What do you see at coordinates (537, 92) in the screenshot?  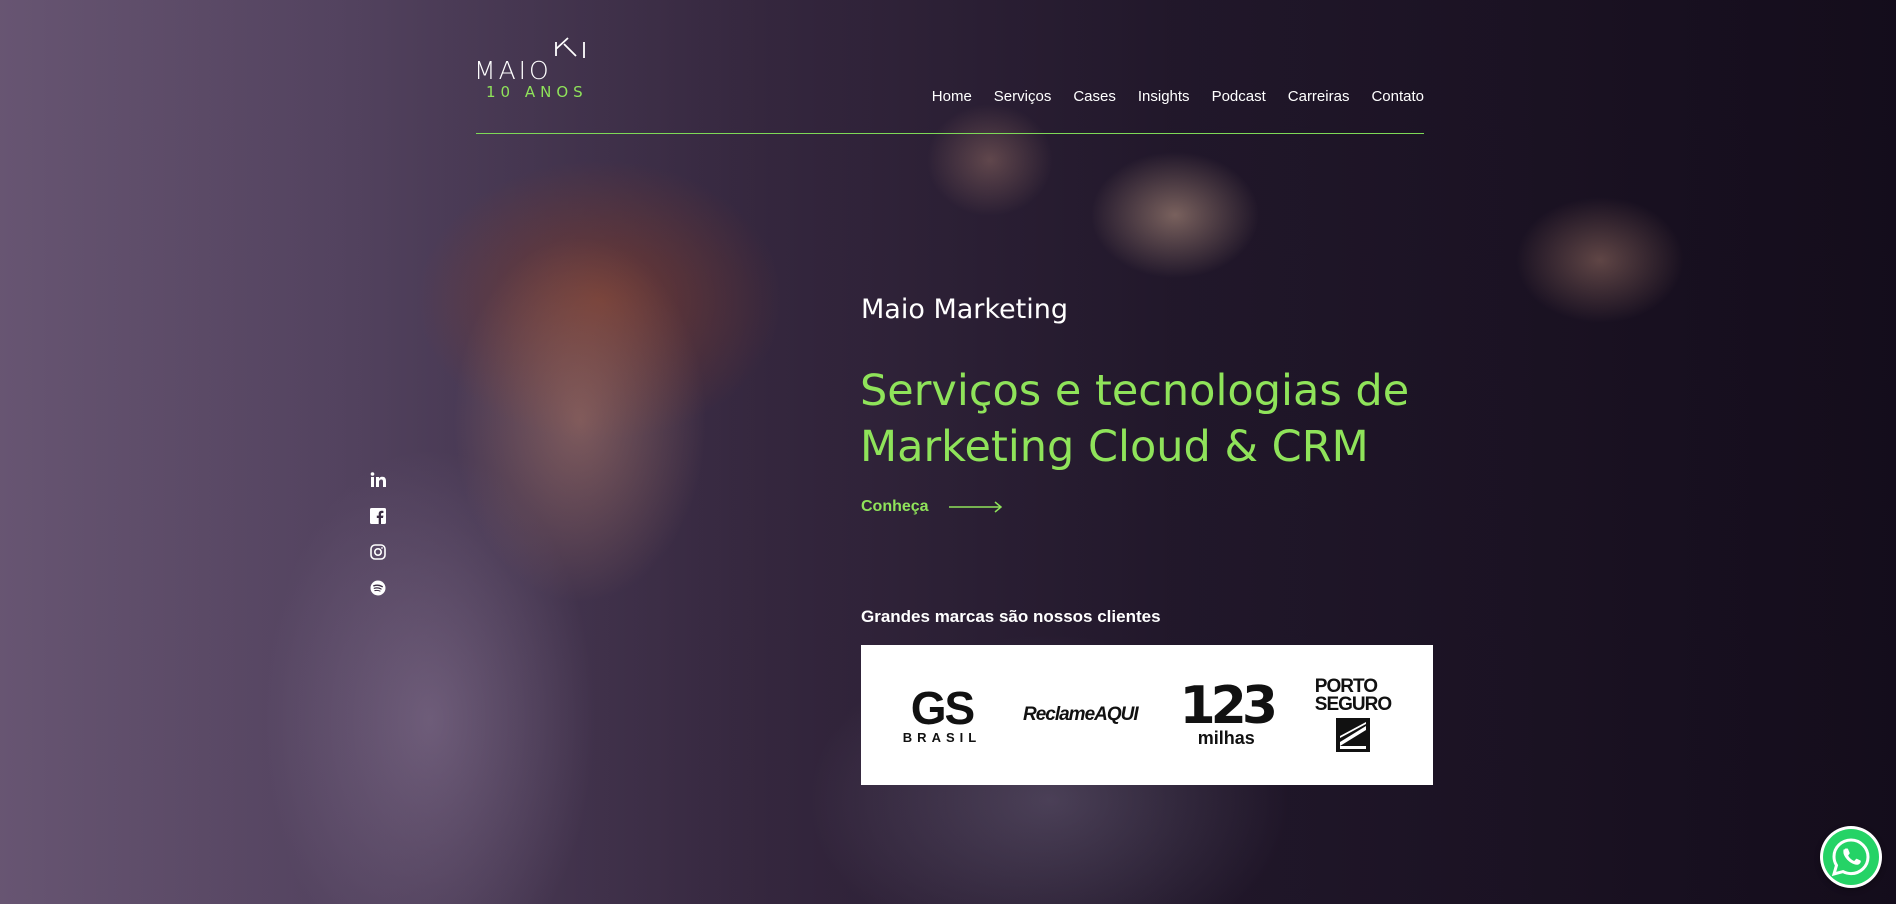 I see `logo-anniversary: 10 ANOS` at bounding box center [537, 92].